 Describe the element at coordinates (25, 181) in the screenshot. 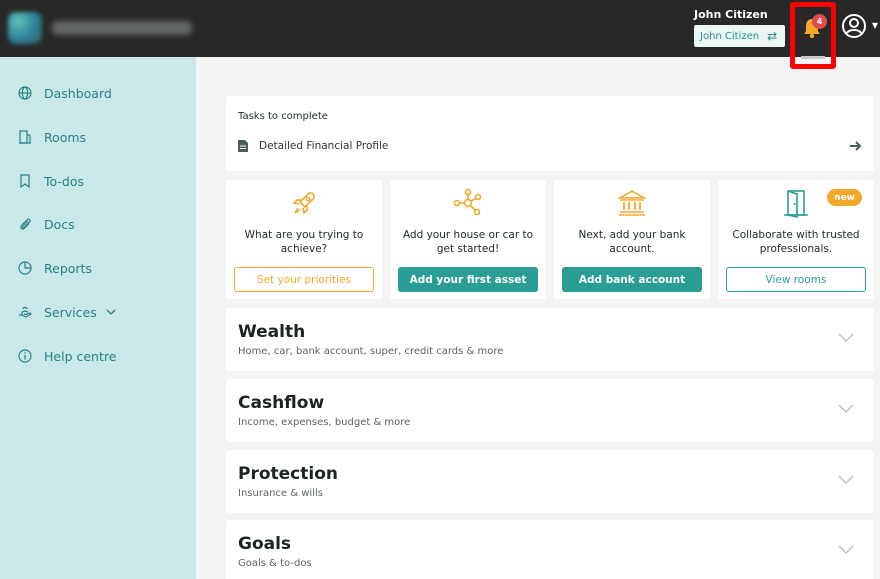

I see `bookmark-icon` at that location.